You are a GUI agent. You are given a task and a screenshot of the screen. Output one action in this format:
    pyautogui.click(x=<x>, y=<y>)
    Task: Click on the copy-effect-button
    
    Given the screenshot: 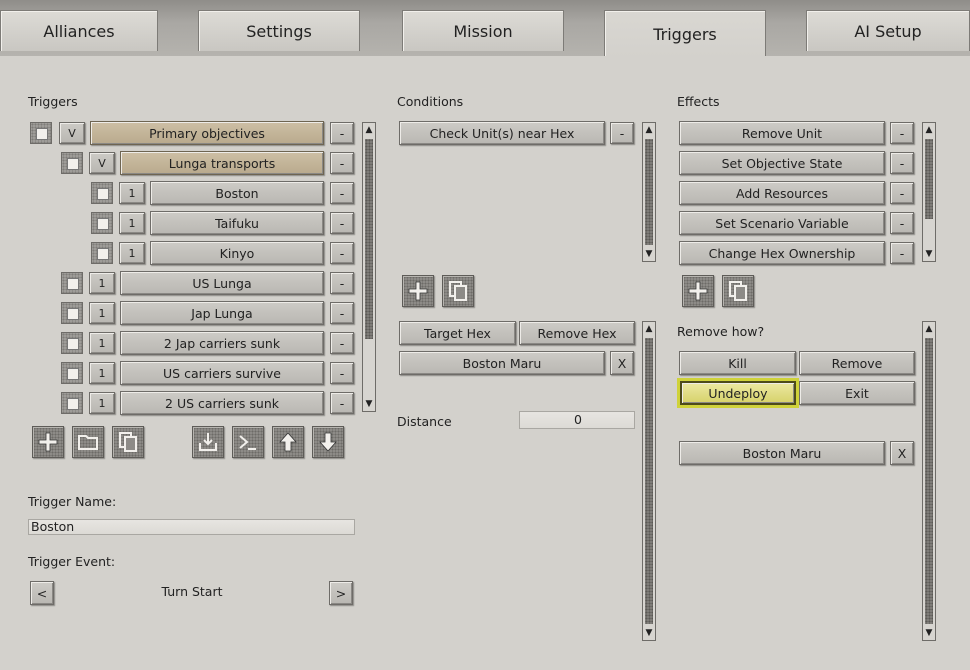 What is the action you would take?
    pyautogui.click(x=738, y=291)
    